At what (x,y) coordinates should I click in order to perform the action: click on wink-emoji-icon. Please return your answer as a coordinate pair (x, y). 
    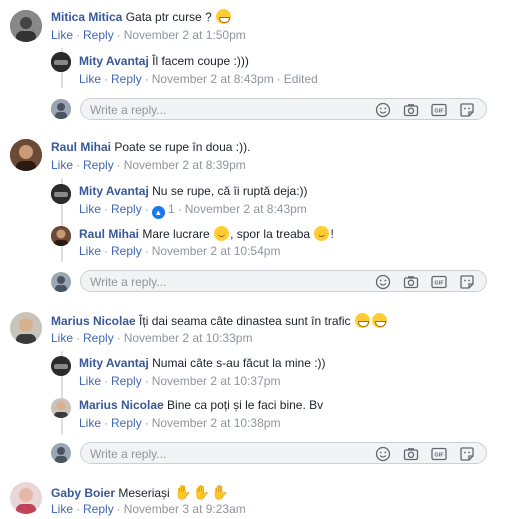
    Looking at the image, I should click on (322, 233).